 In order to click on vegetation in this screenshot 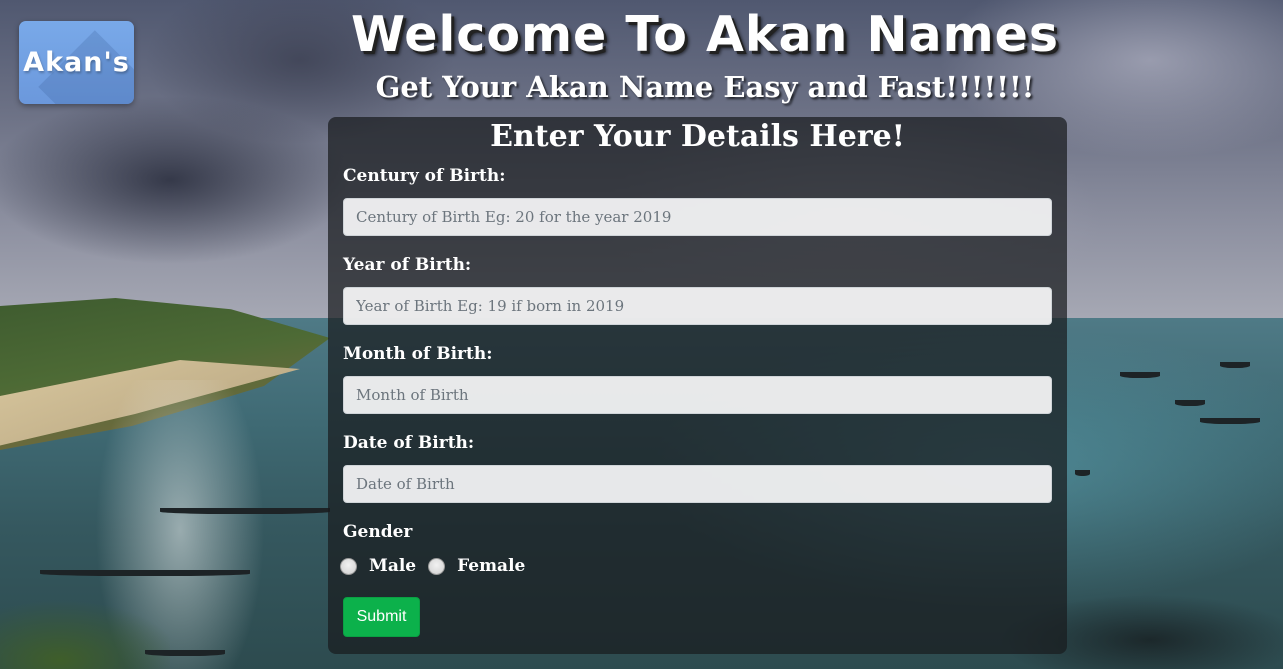, I will do `click(85, 629)`.